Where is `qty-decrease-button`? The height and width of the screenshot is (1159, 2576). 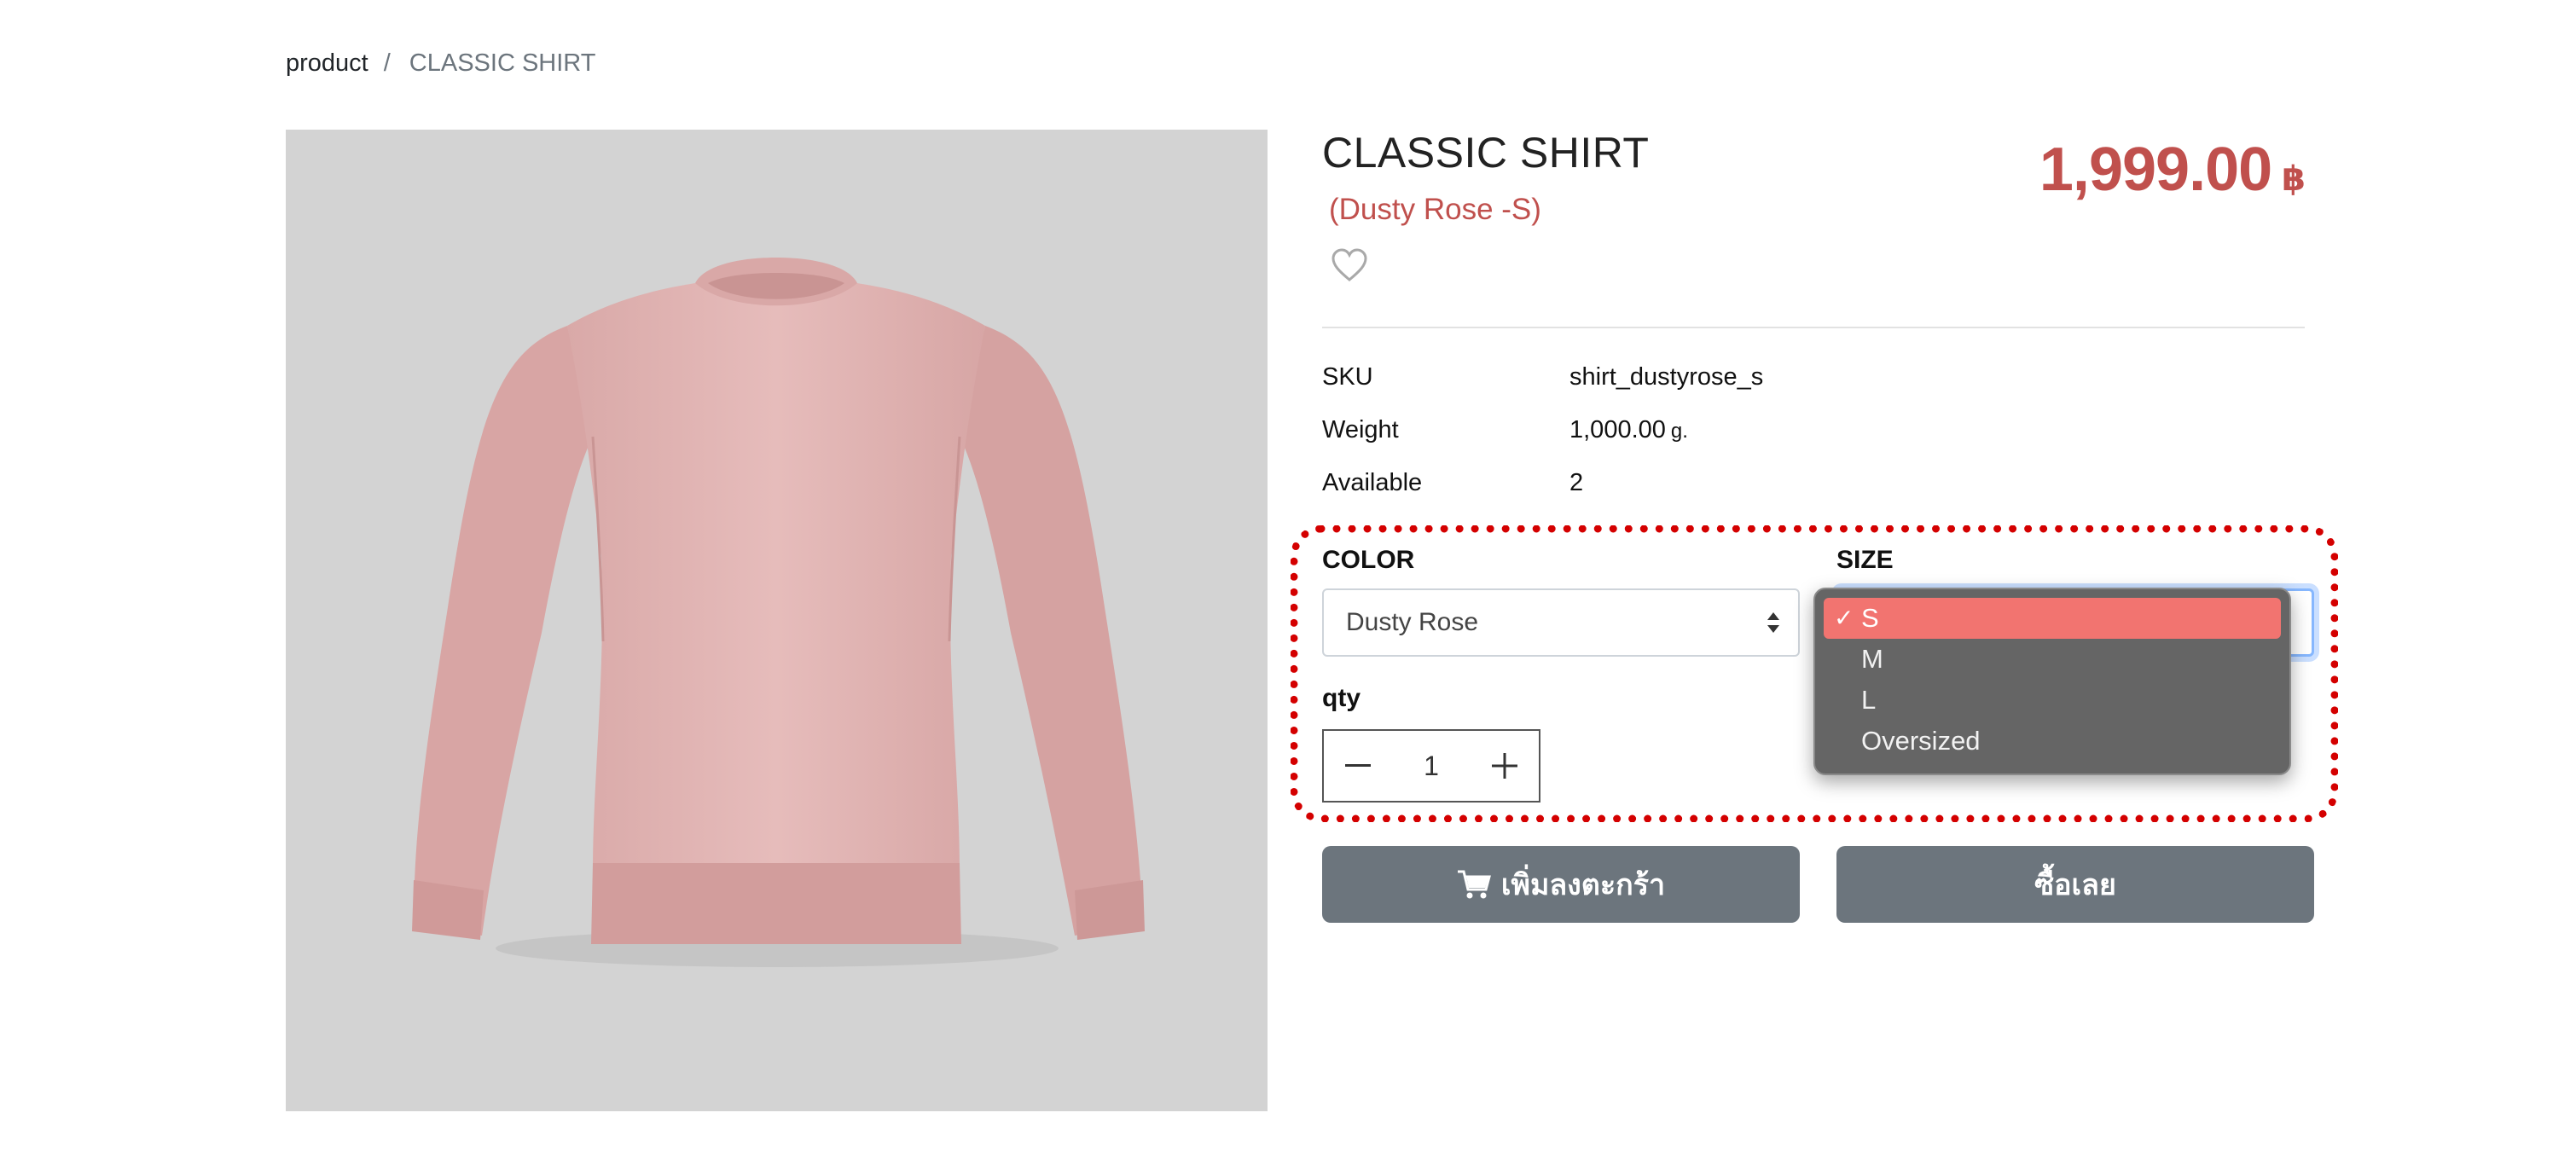 qty-decrease-button is located at coordinates (1358, 766).